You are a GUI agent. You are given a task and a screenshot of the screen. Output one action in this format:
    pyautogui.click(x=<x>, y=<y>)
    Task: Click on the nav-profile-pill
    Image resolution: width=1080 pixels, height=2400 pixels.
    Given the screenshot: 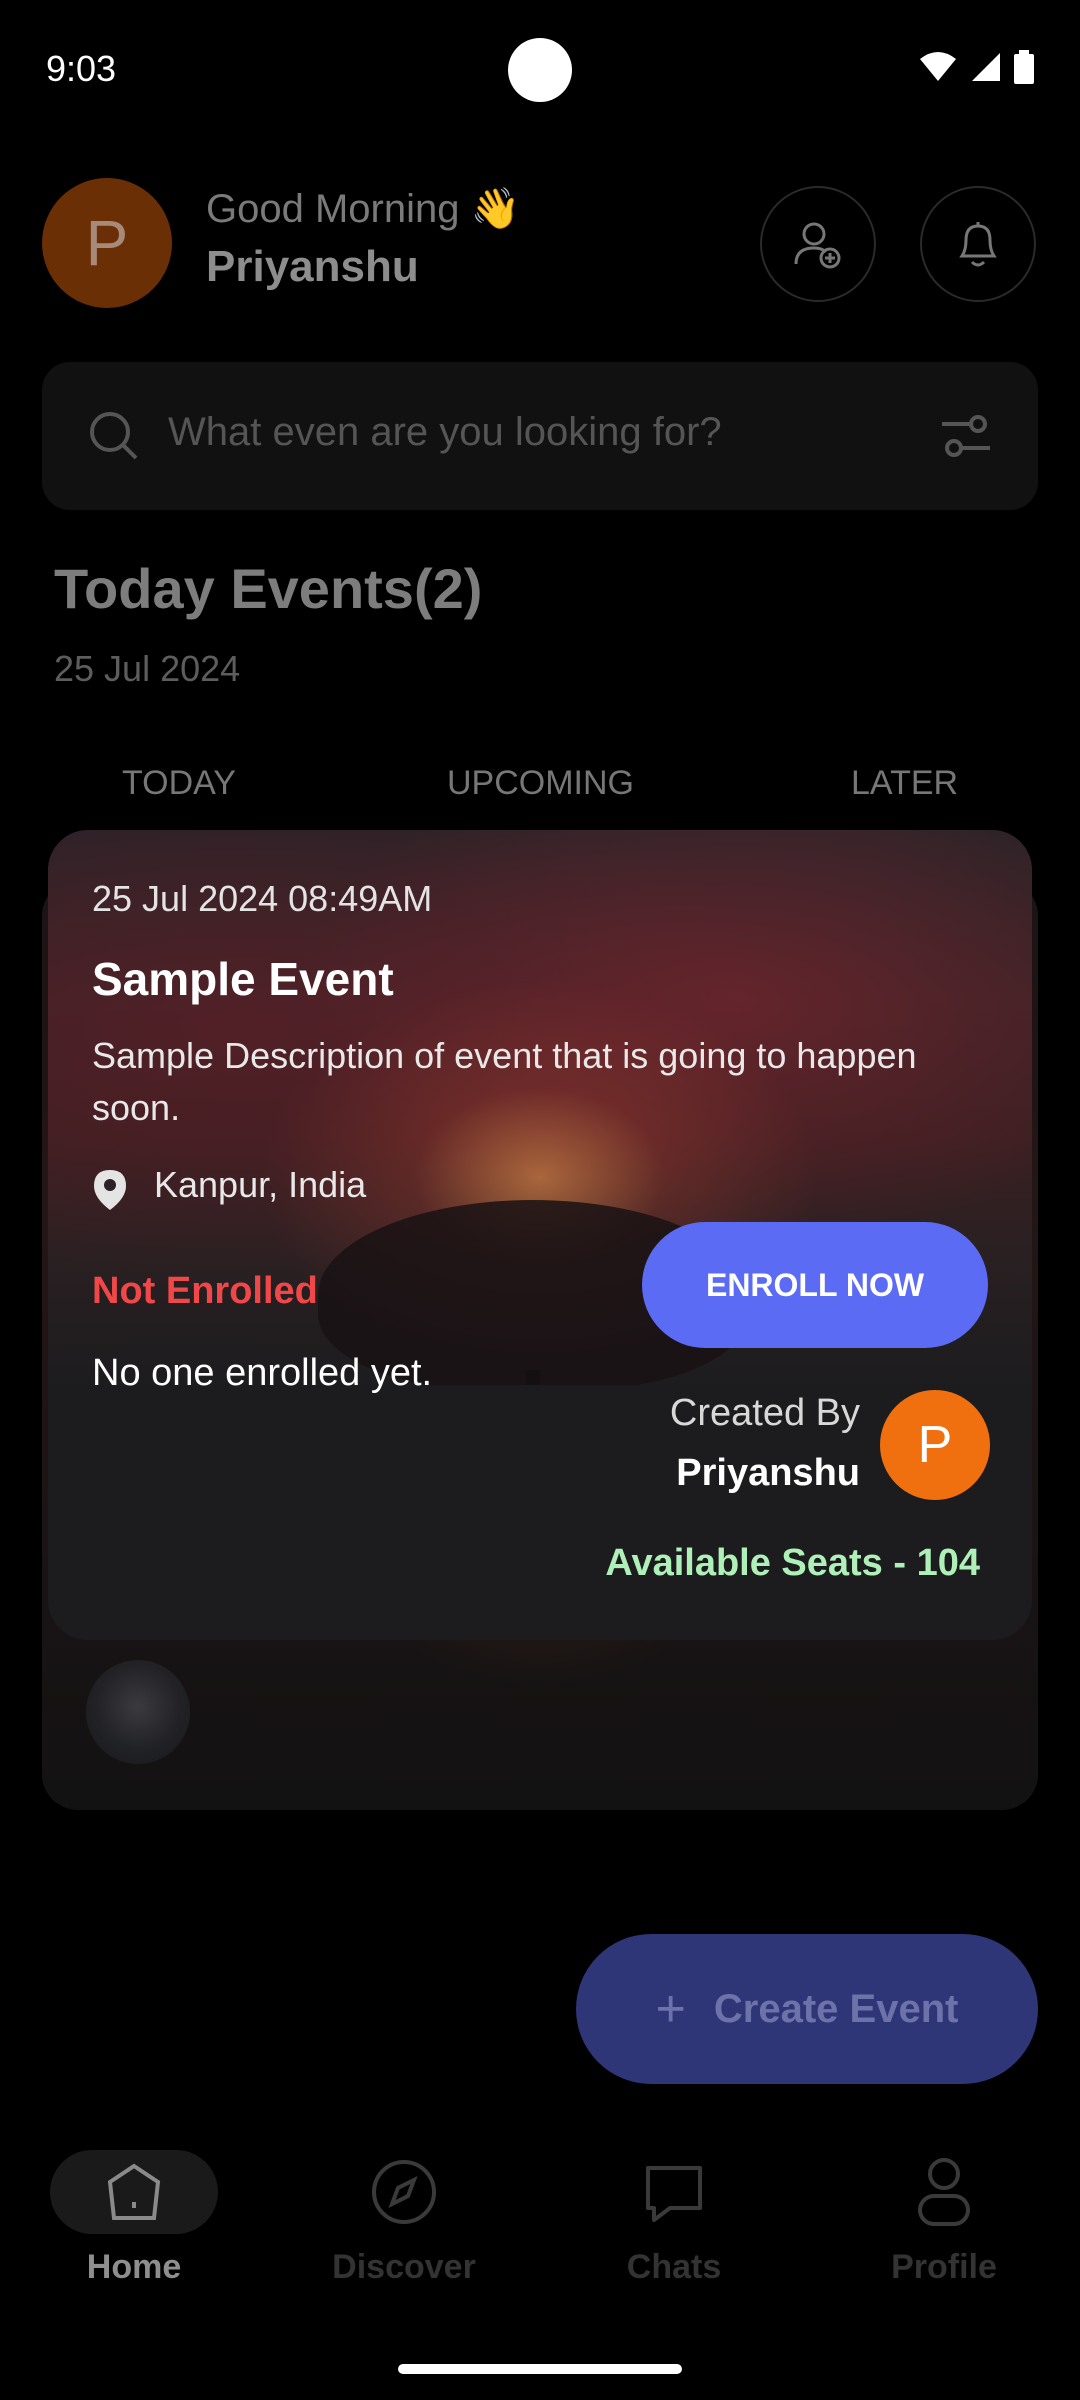 What is the action you would take?
    pyautogui.click(x=944, y=2192)
    